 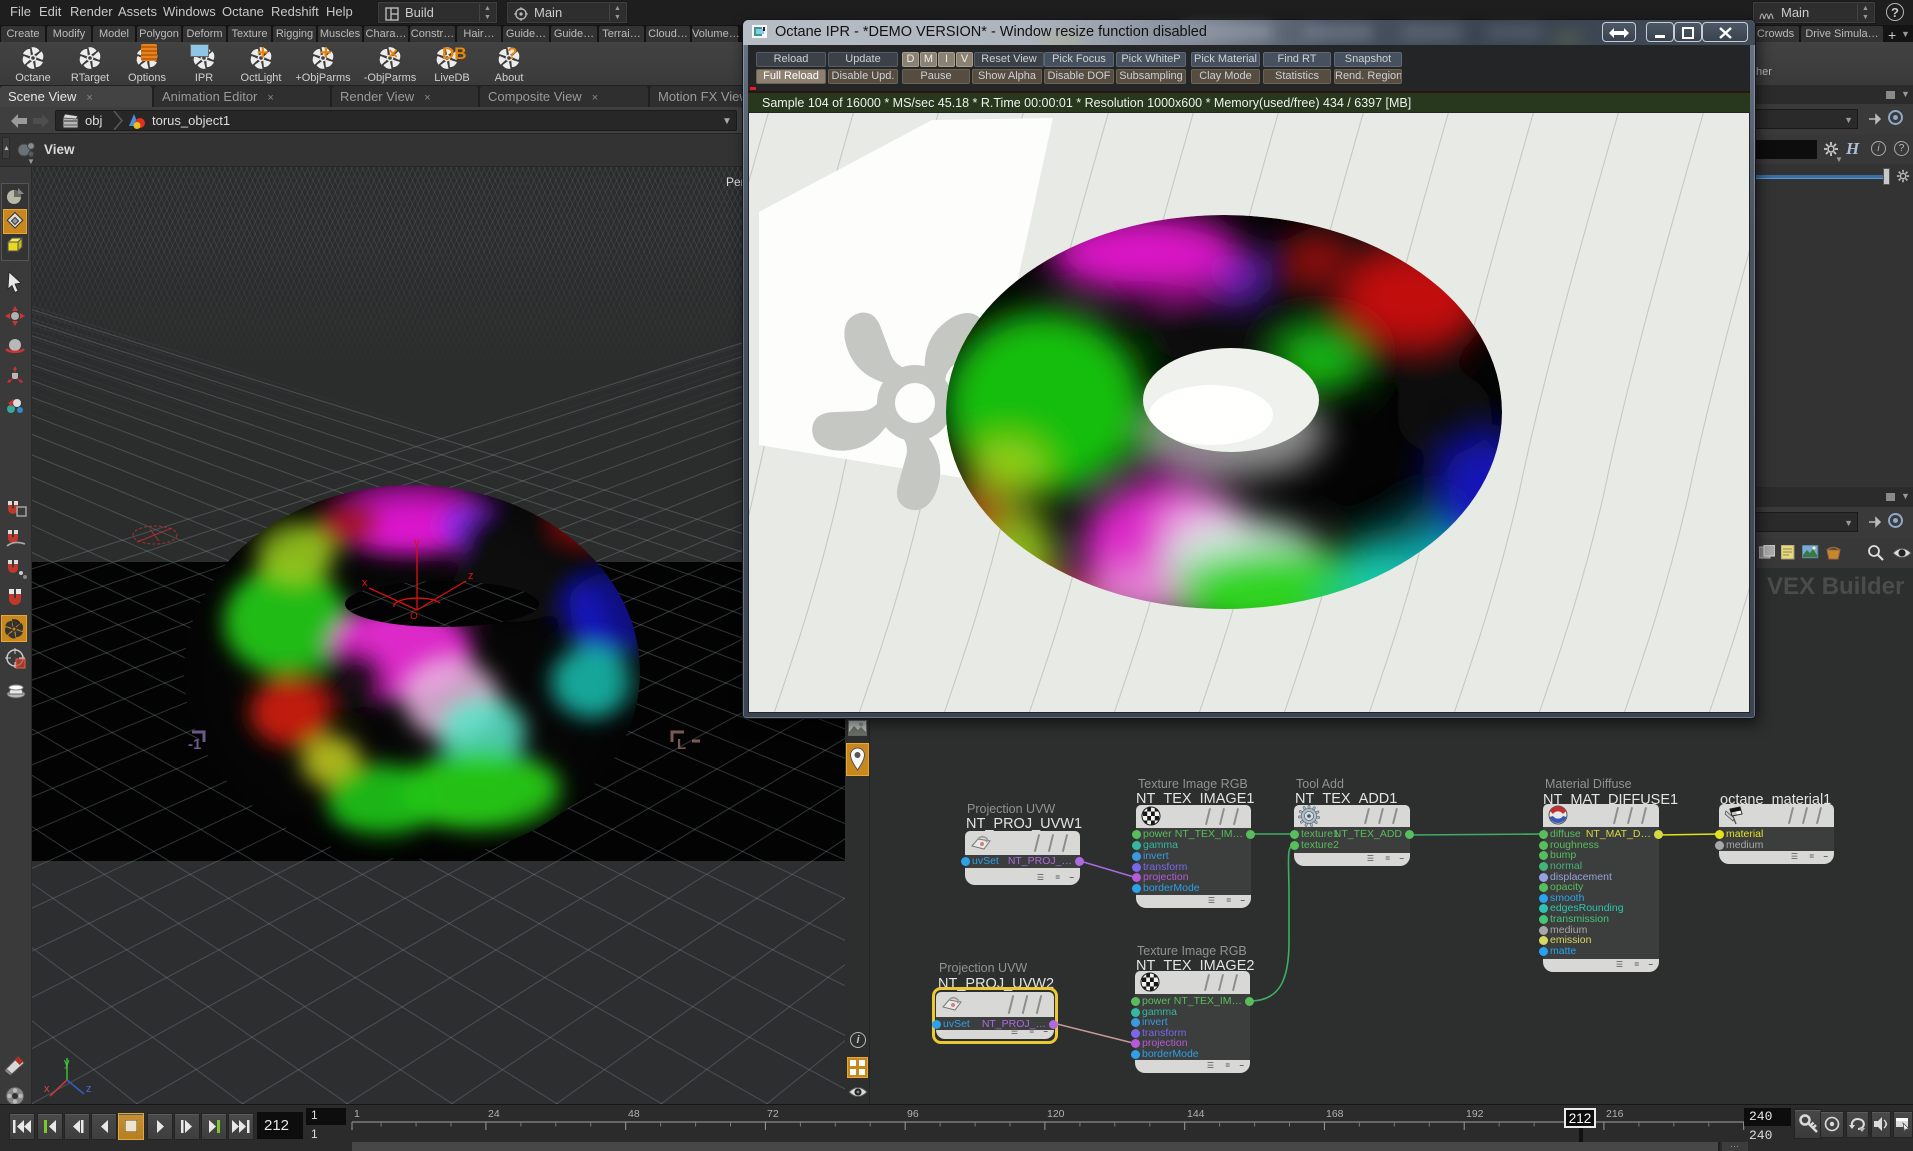 I want to click on svg-text: 24, so click(x=494, y=1114).